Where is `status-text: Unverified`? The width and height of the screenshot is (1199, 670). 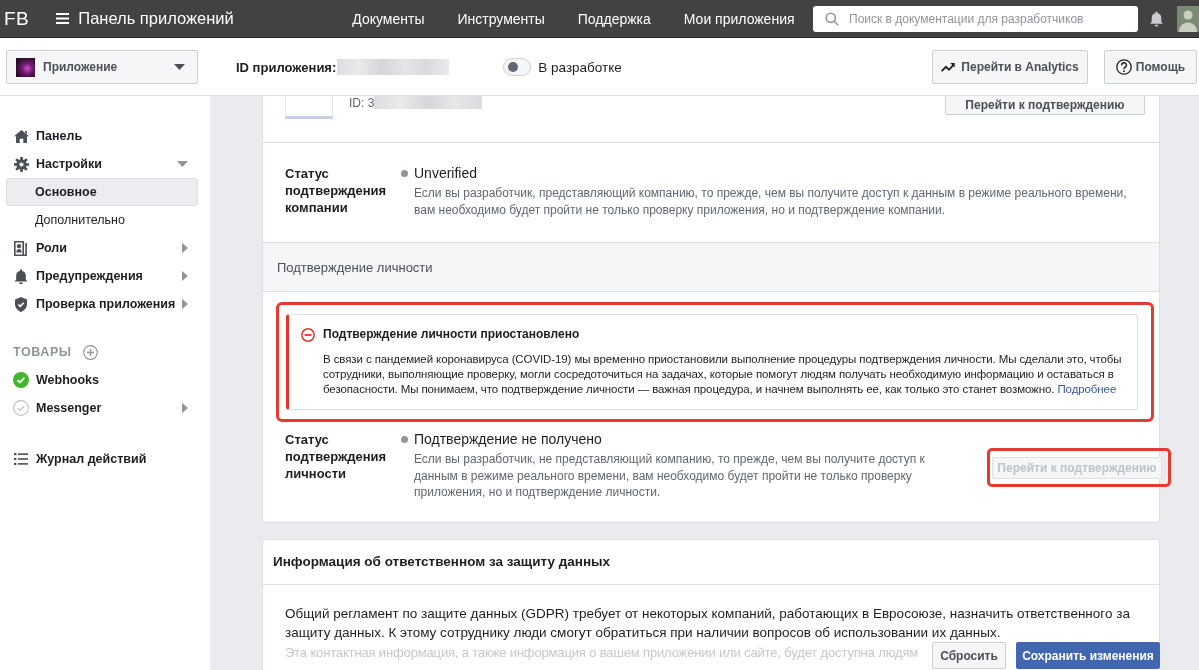
status-text: Unverified is located at coordinates (446, 173).